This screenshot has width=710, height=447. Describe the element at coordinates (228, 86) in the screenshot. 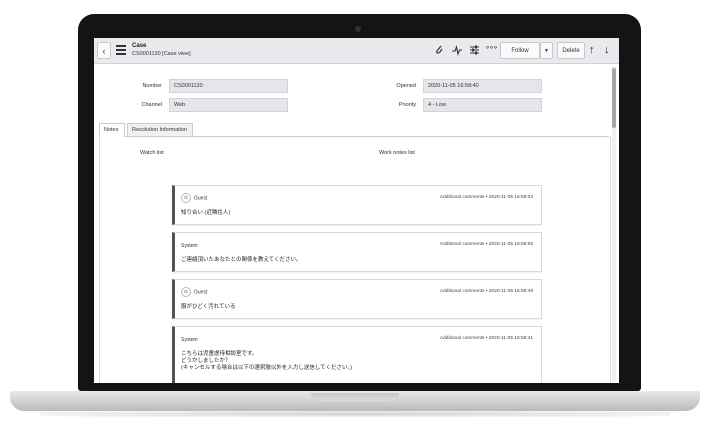

I see `number-field: CS0001130` at that location.